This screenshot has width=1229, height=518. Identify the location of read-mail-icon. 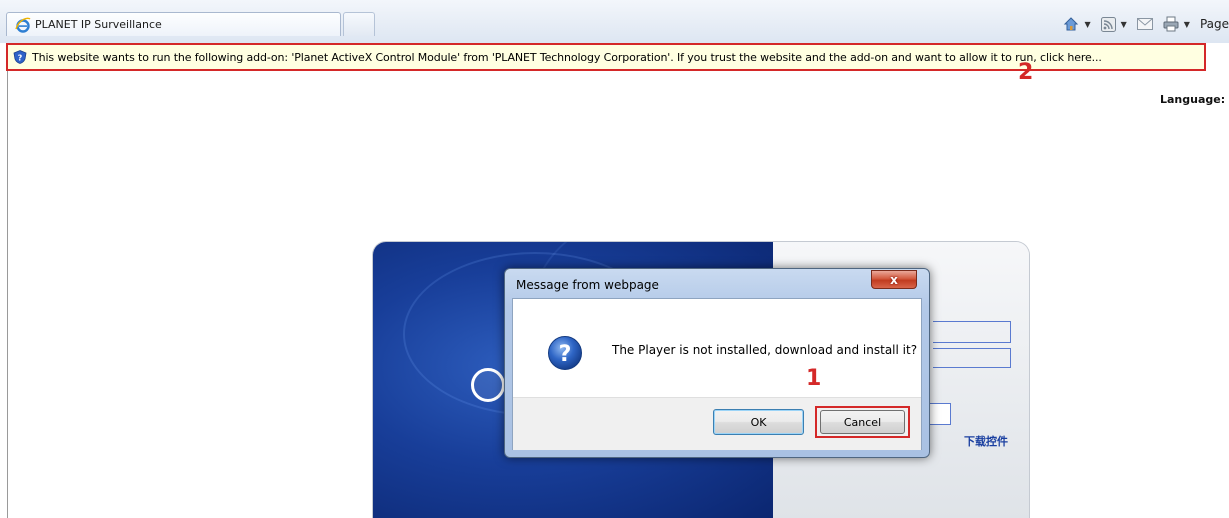
(1144, 24).